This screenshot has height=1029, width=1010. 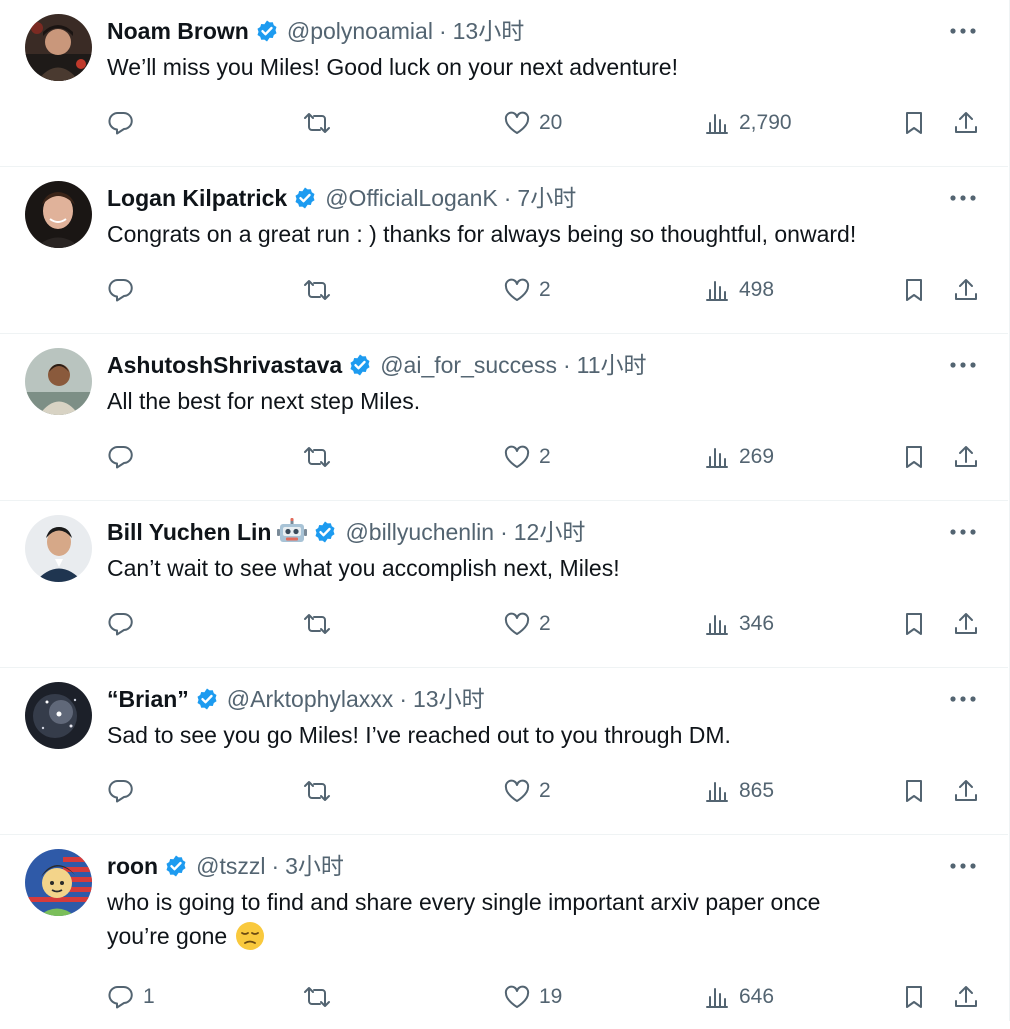 What do you see at coordinates (360, 31) in the screenshot?
I see `handle: @polynoamial` at bounding box center [360, 31].